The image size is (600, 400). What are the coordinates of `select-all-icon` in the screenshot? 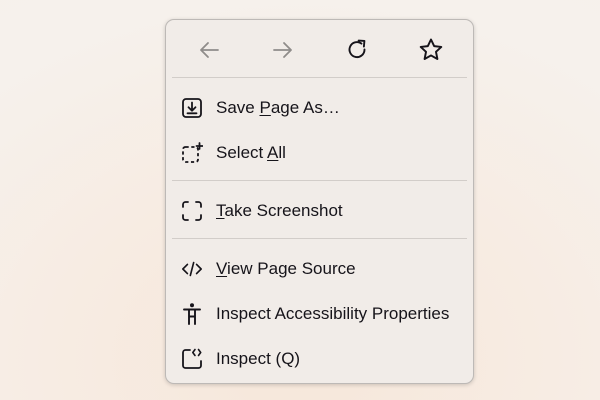 It's located at (192, 153).